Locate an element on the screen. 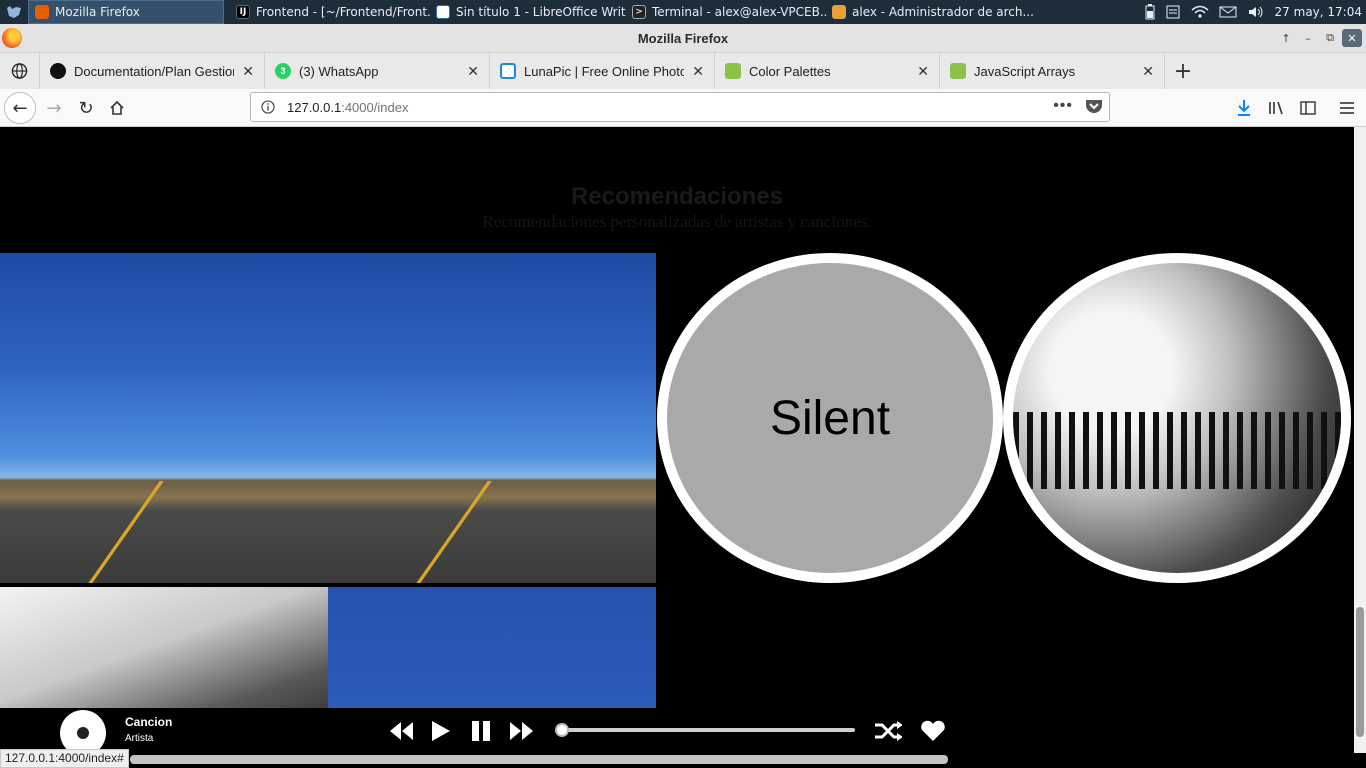  globe-icon is located at coordinates (19, 71).